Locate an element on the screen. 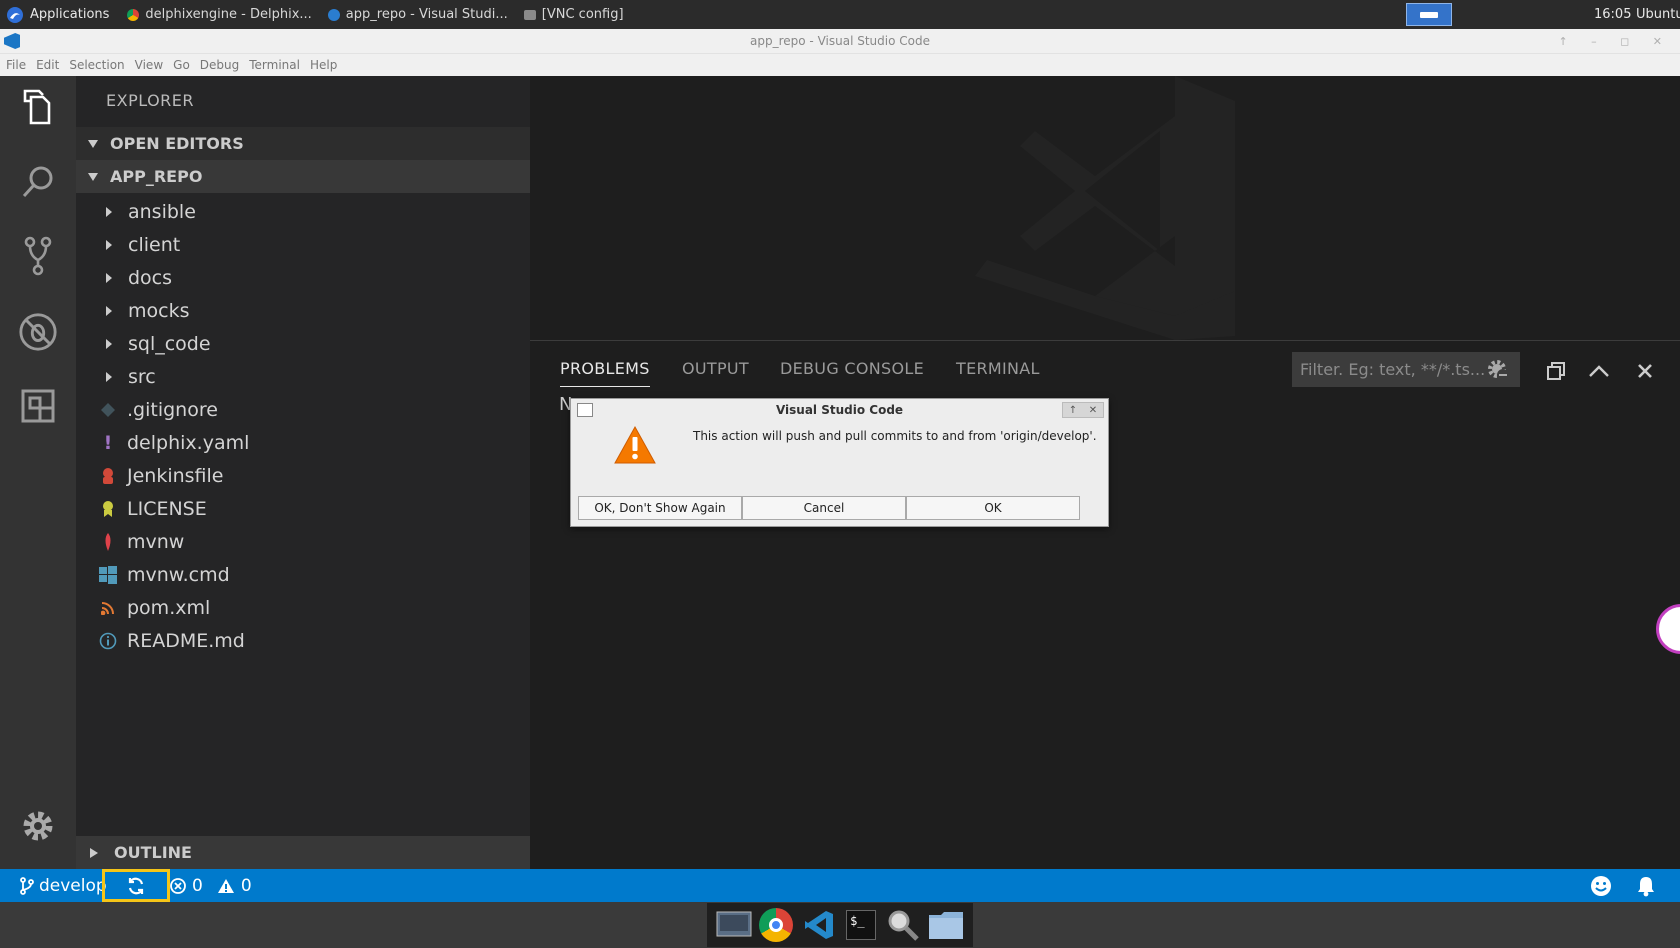  folder-sql-code: sql_code is located at coordinates (303, 343).